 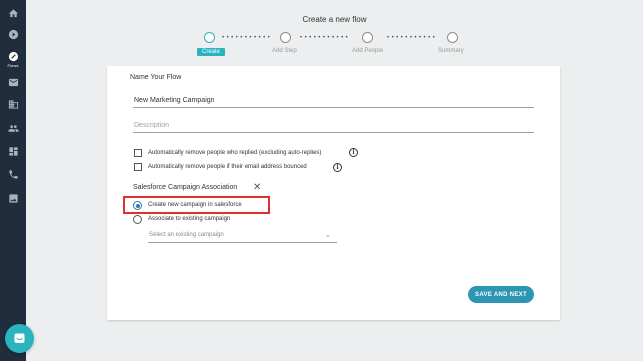 I want to click on image-icon, so click(x=13, y=198).